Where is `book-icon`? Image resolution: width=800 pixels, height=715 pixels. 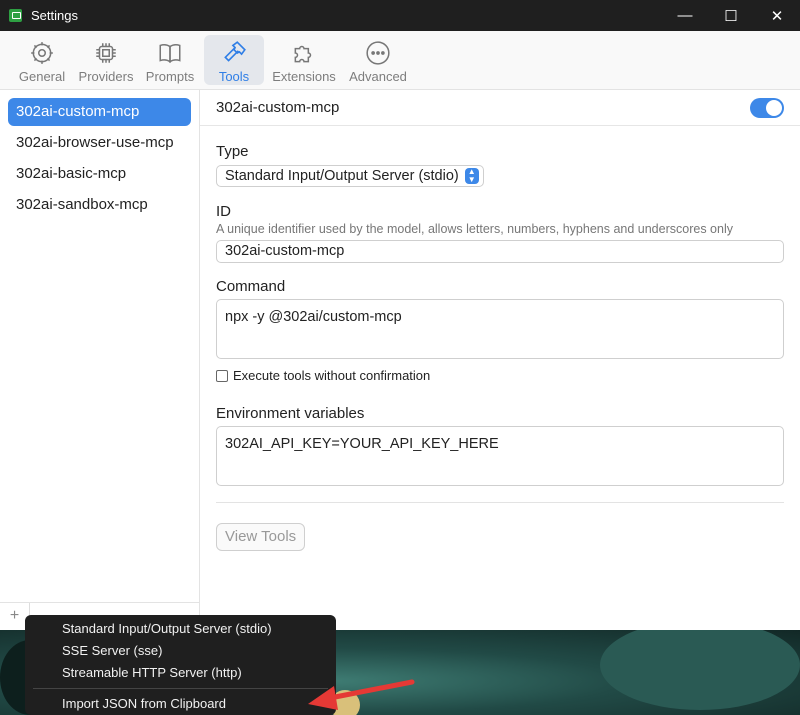
book-icon is located at coordinates (170, 53).